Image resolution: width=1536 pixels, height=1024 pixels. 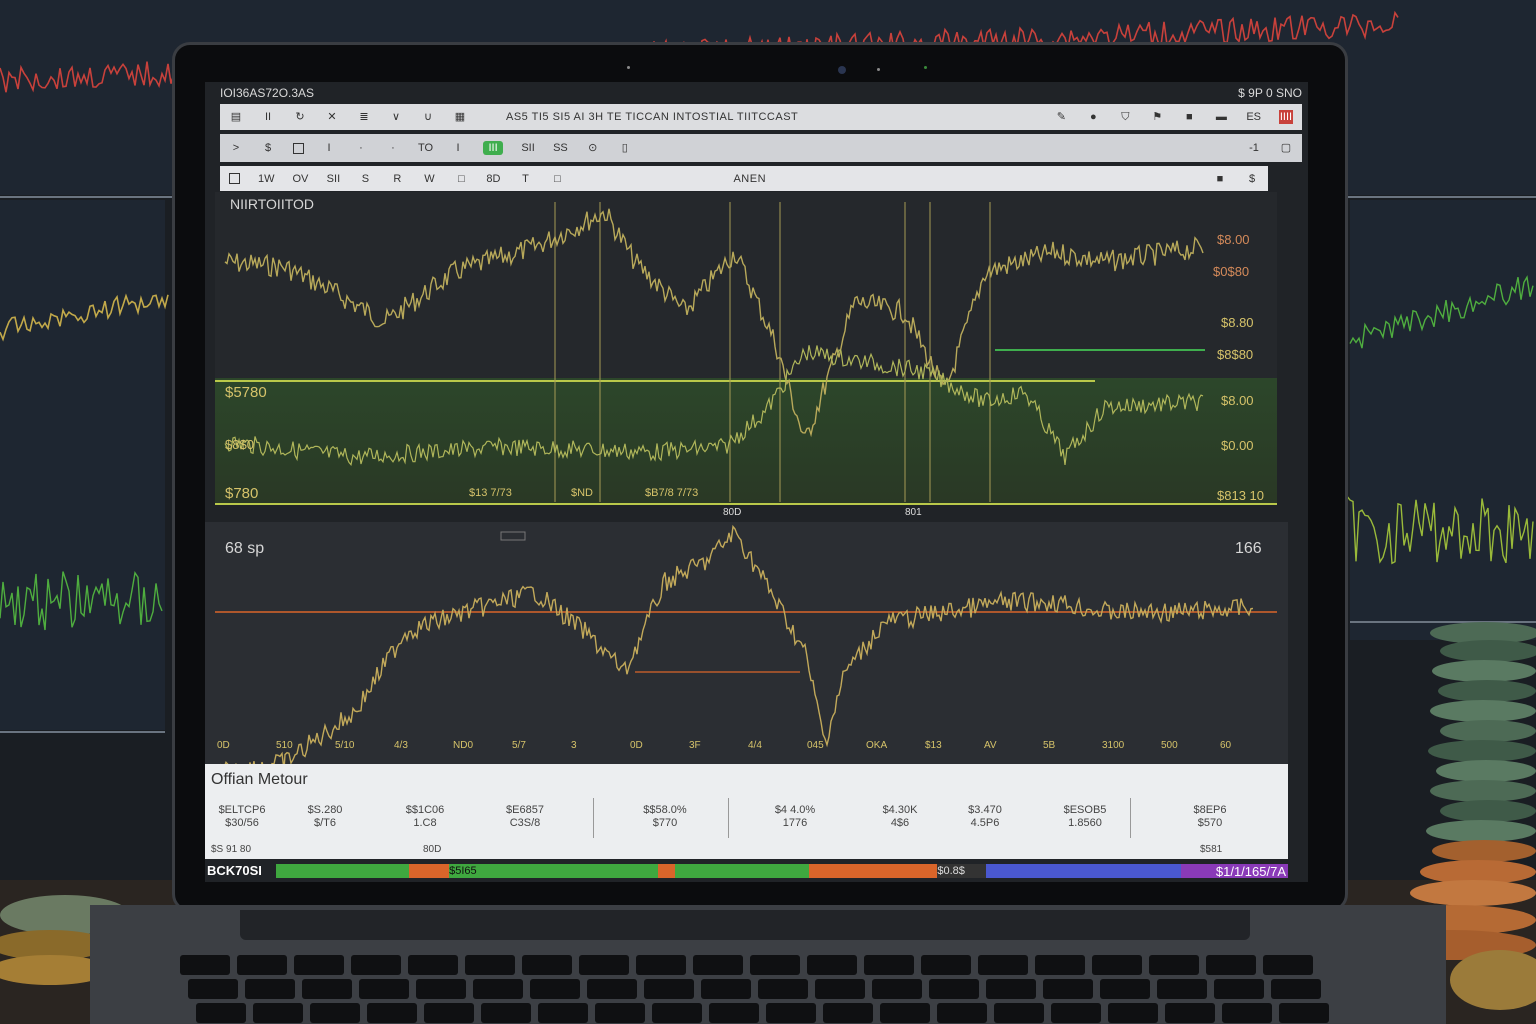 What do you see at coordinates (329, 148) in the screenshot?
I see `tb2-item-3: I` at bounding box center [329, 148].